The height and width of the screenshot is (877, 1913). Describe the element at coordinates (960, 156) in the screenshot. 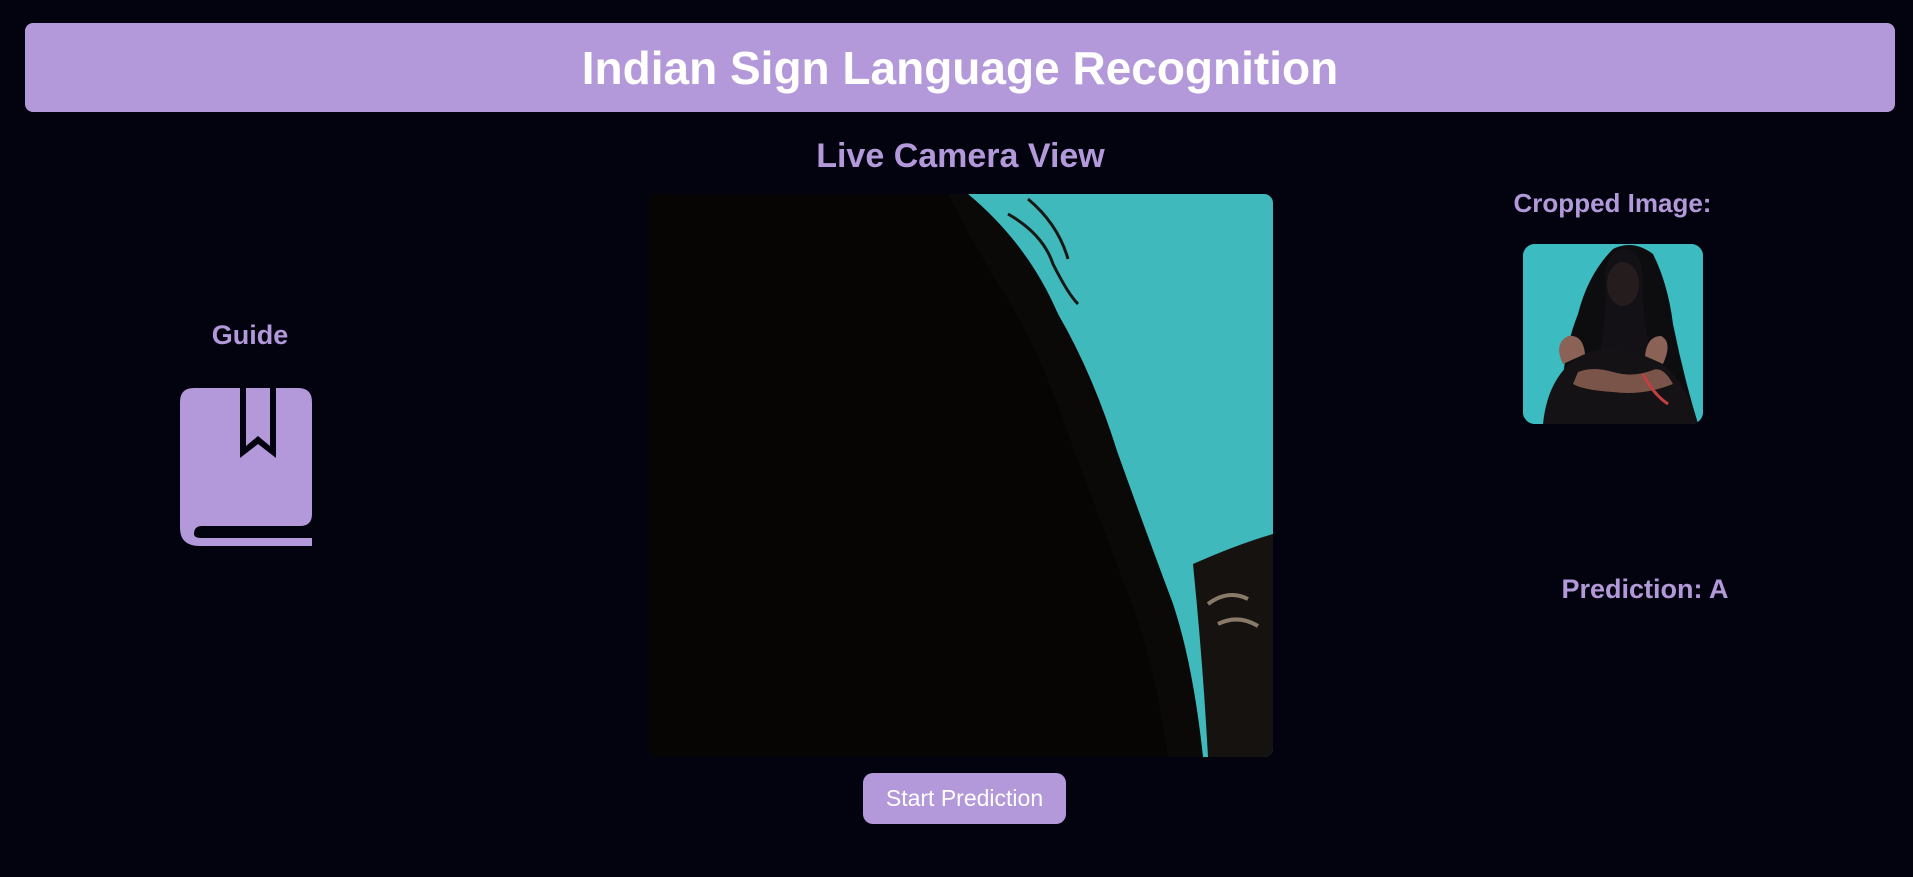

I see `live-camera-title: Live Camera View` at that location.